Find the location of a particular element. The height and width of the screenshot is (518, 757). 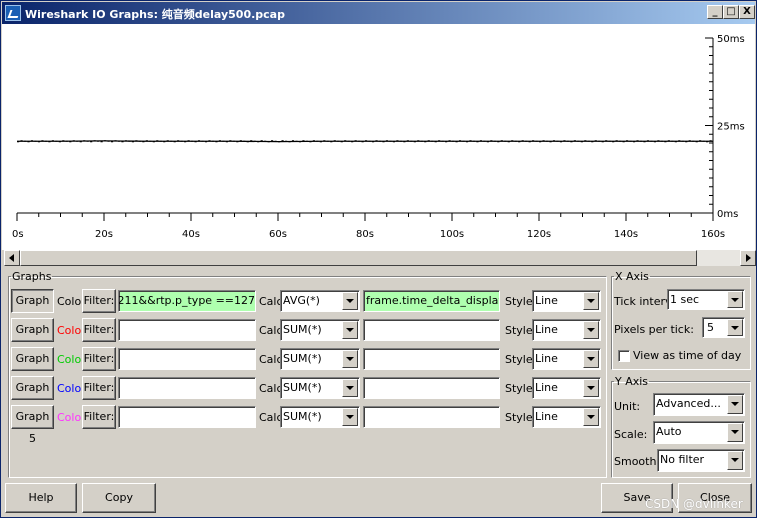

tick-interval-select: 1 sec is located at coordinates (706, 299).